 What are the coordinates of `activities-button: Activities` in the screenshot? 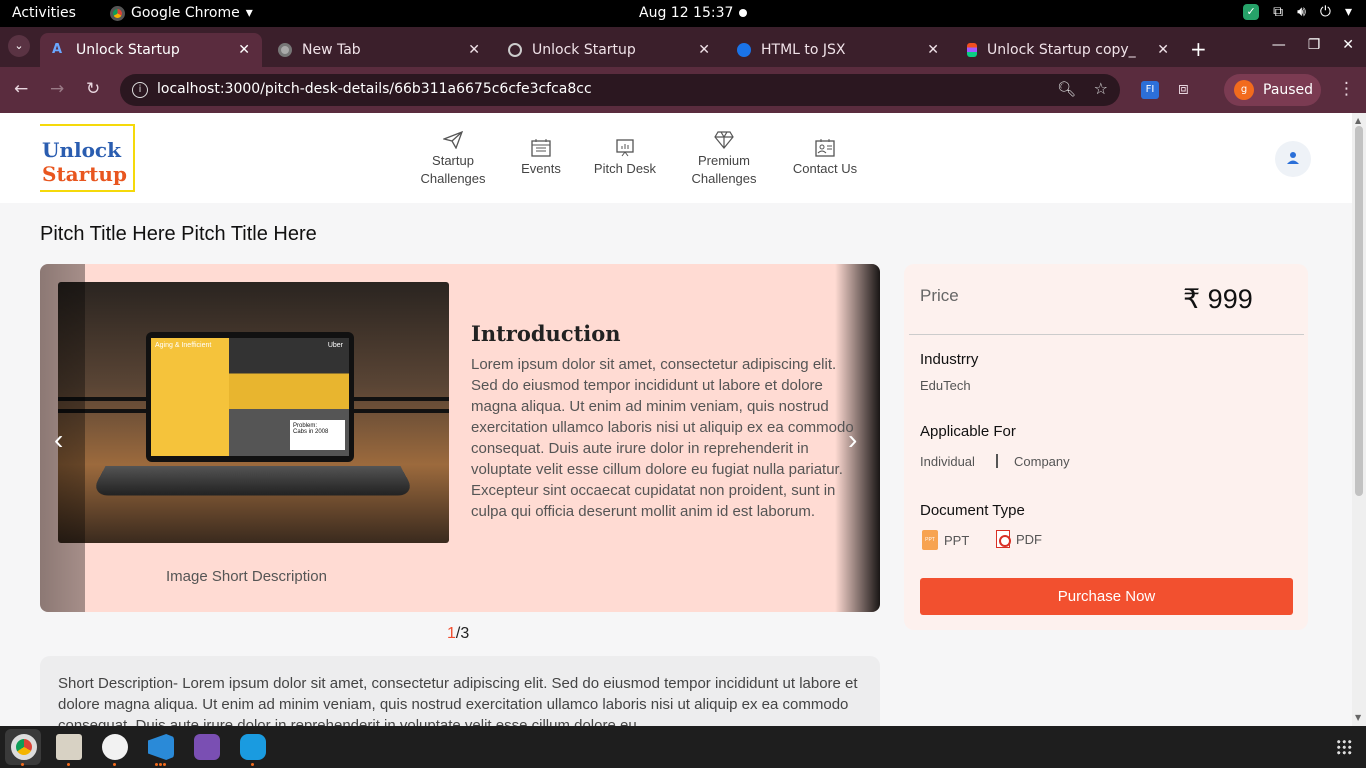 It's located at (44, 13).